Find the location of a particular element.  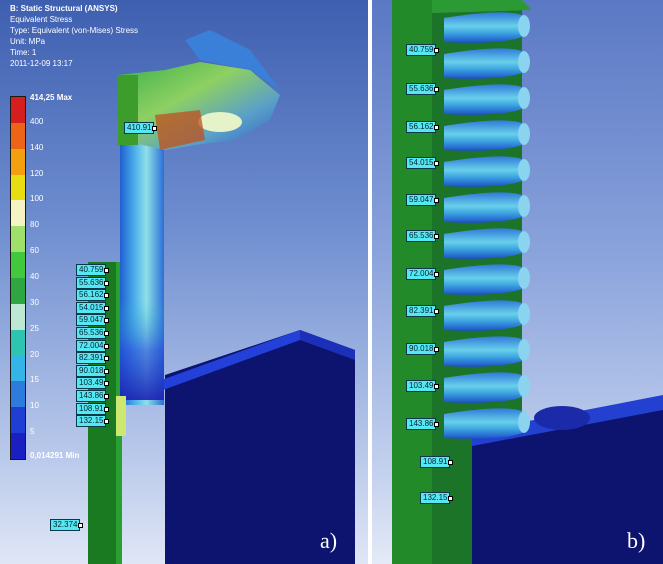

legend-level-label: 20 is located at coordinates (34, 354).